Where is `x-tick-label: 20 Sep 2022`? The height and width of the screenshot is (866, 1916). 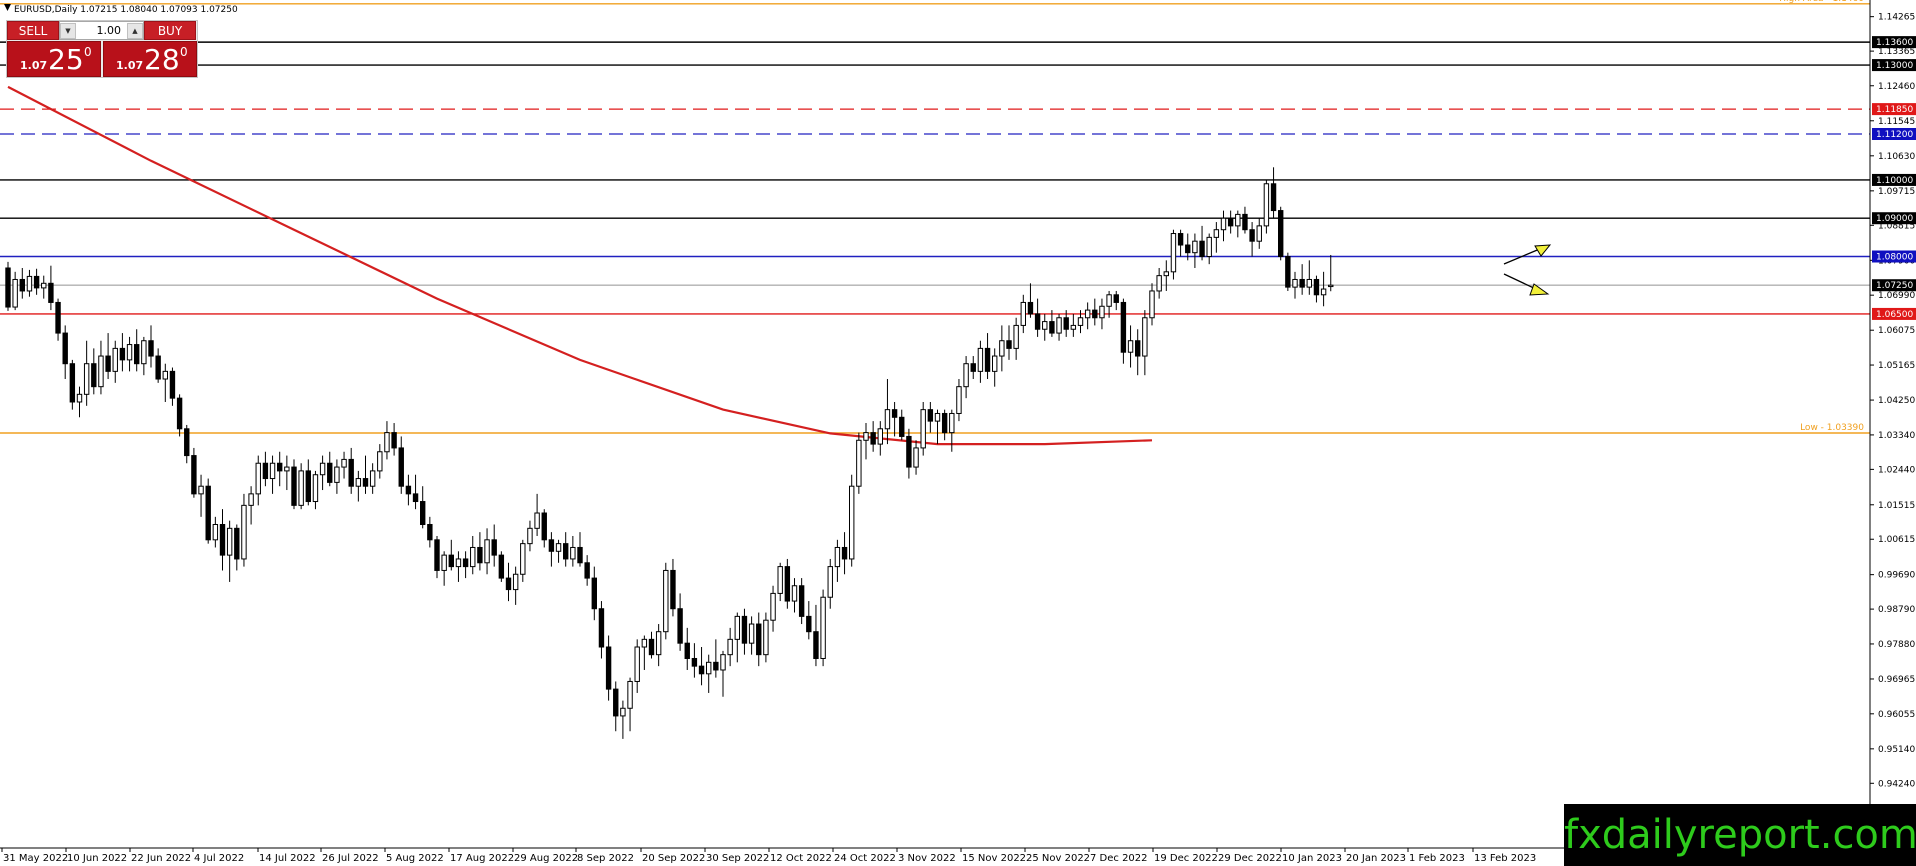
x-tick-label: 20 Sep 2022 is located at coordinates (673, 858).